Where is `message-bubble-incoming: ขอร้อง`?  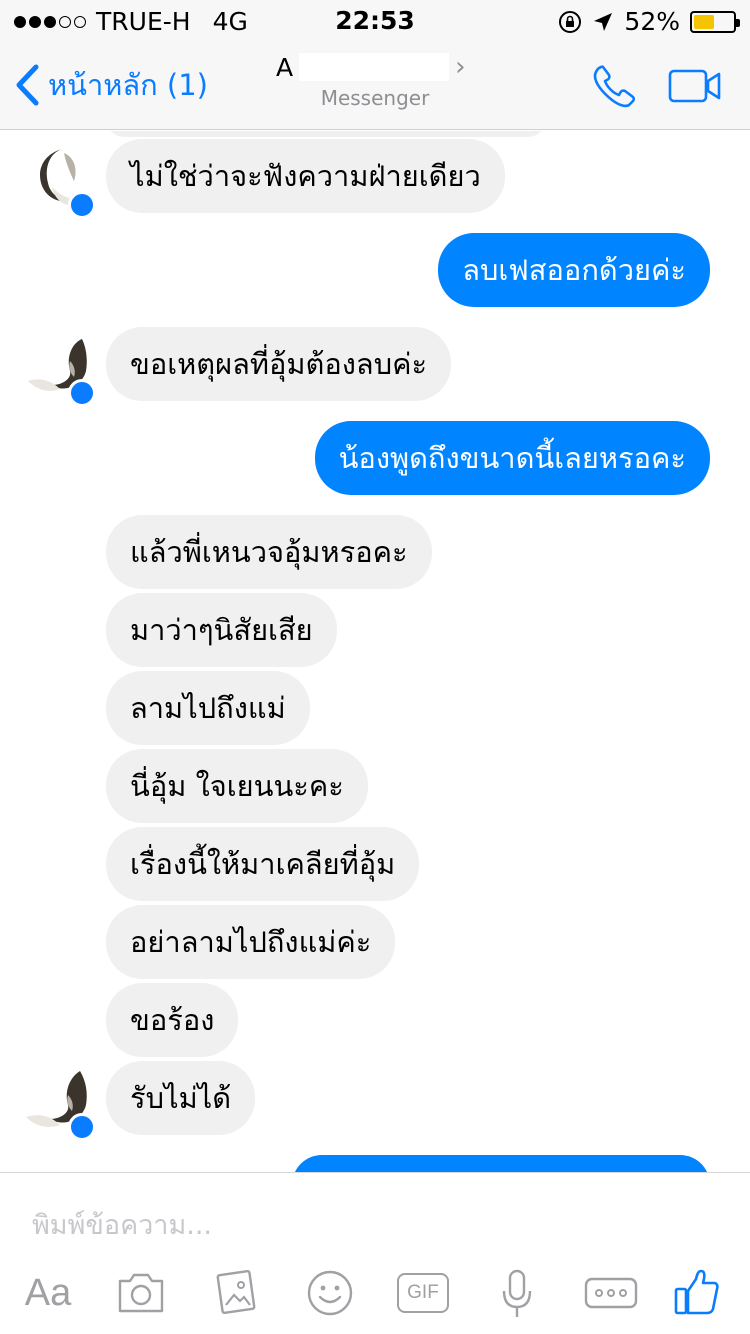
message-bubble-incoming: ขอร้อง is located at coordinates (172, 1020).